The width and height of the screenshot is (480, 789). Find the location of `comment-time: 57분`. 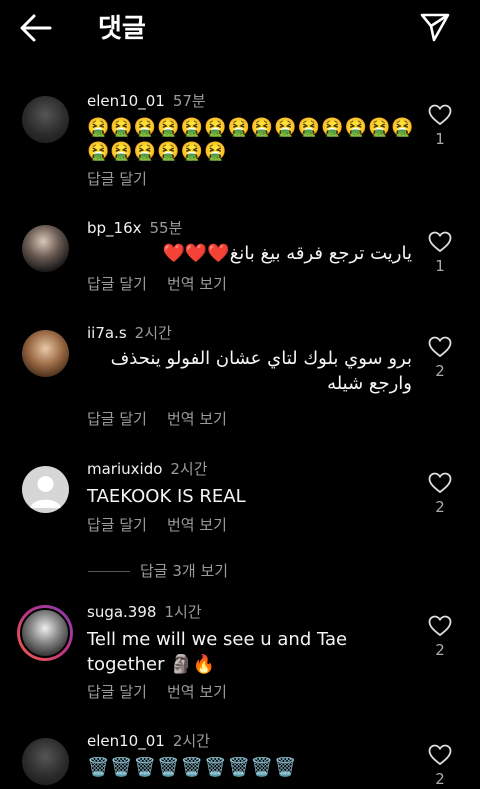

comment-time: 57분 is located at coordinates (189, 101).